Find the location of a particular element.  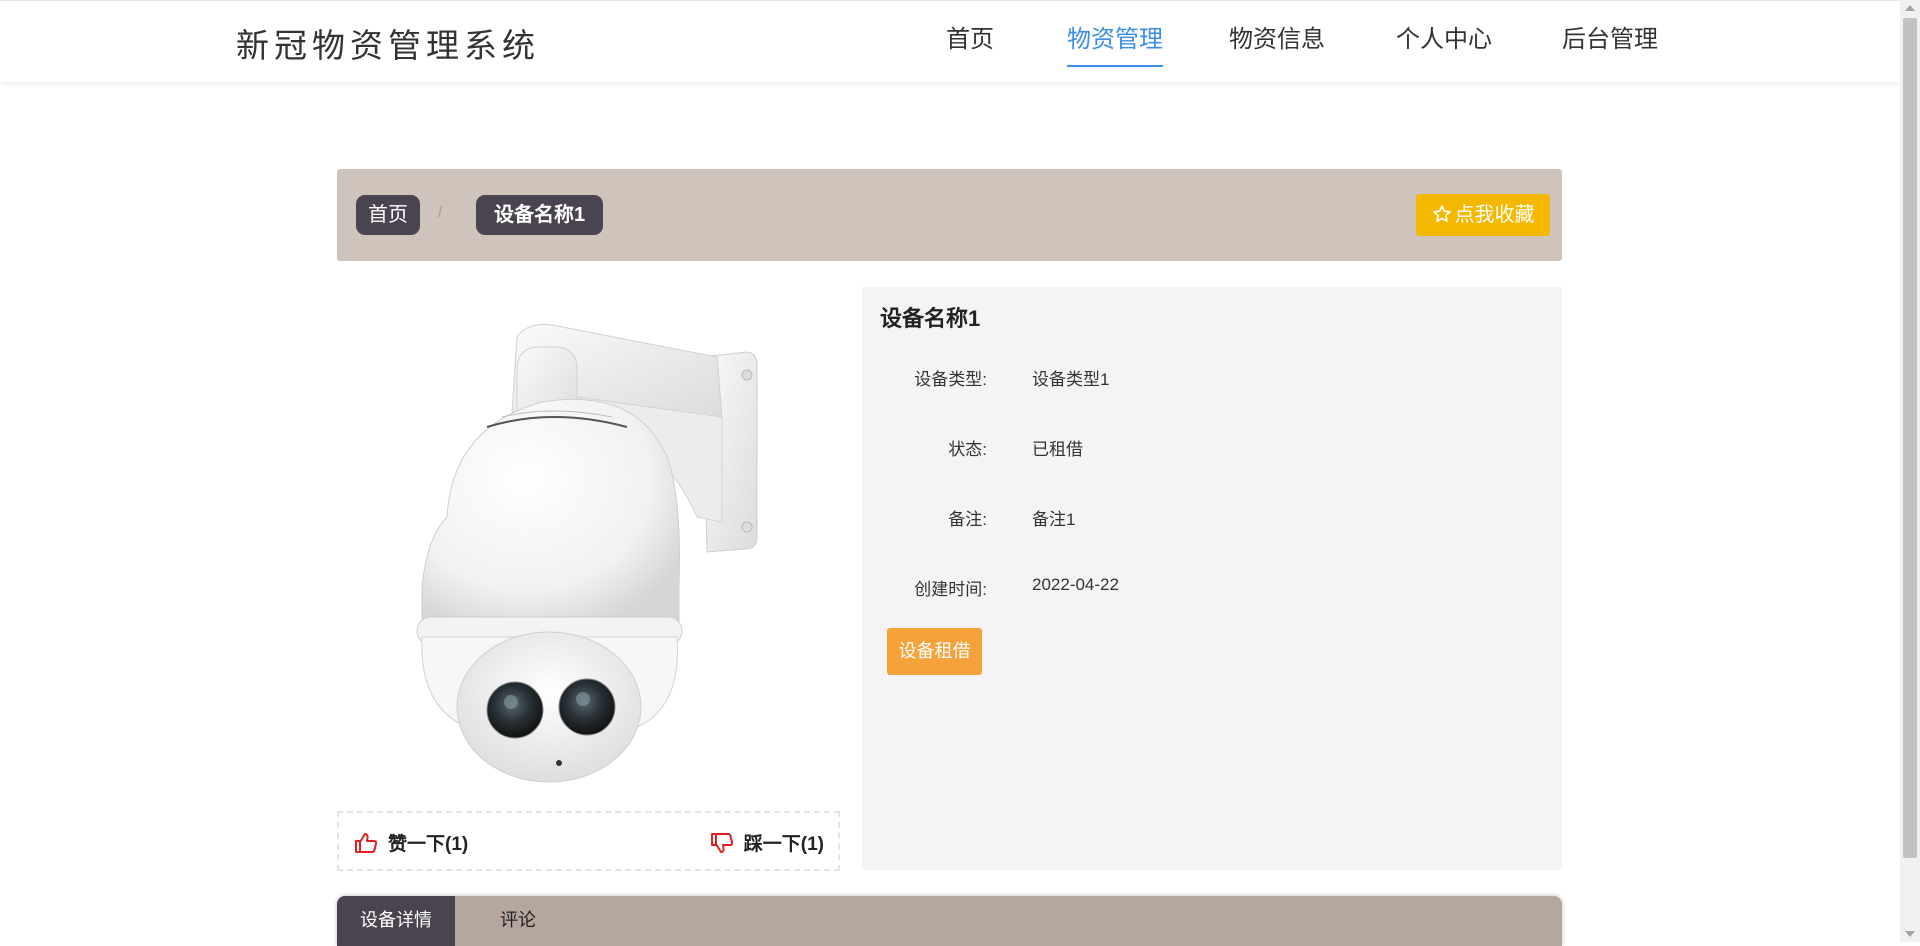

like-label: 赞一下(1) is located at coordinates (428, 844).